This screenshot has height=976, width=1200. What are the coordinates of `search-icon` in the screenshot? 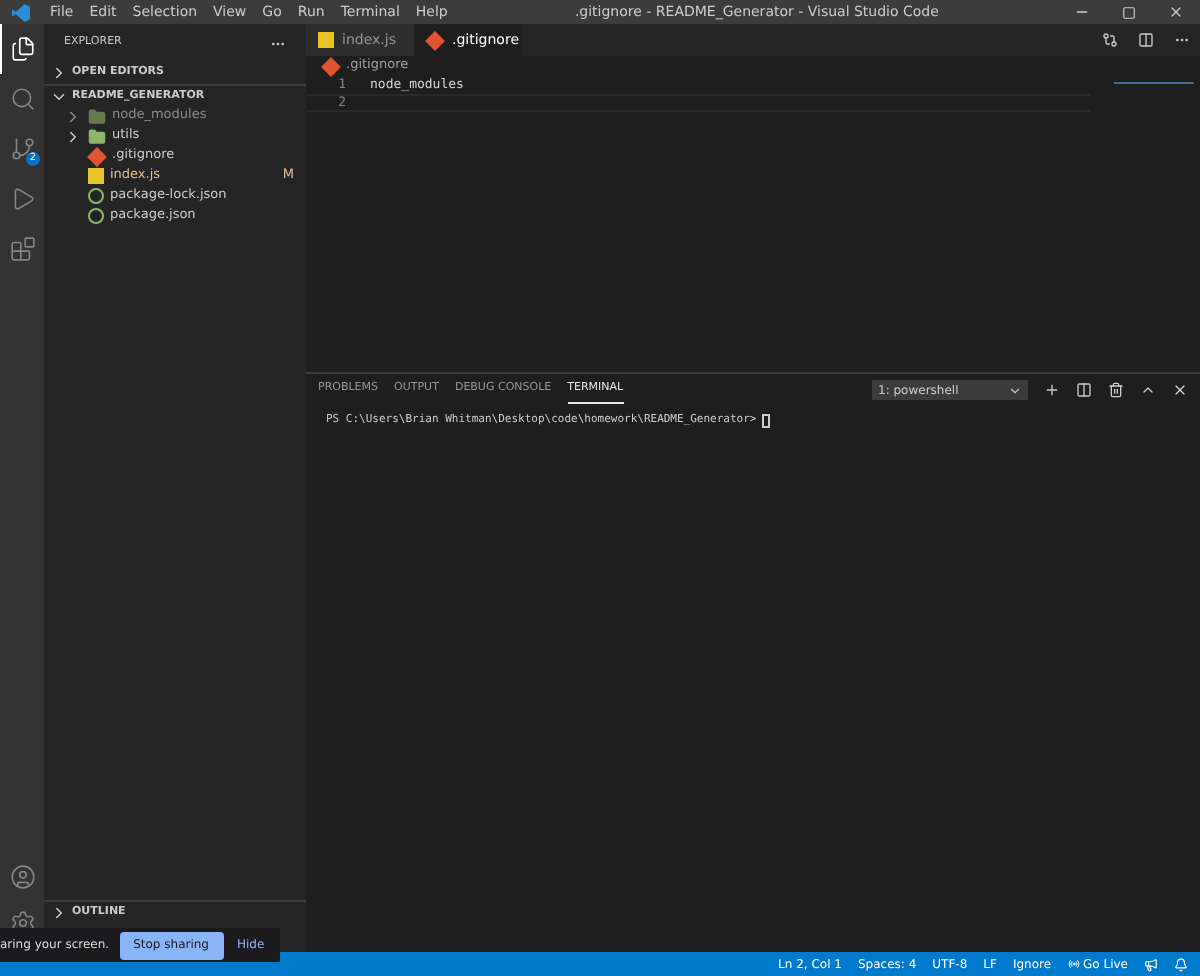 It's located at (23, 99).